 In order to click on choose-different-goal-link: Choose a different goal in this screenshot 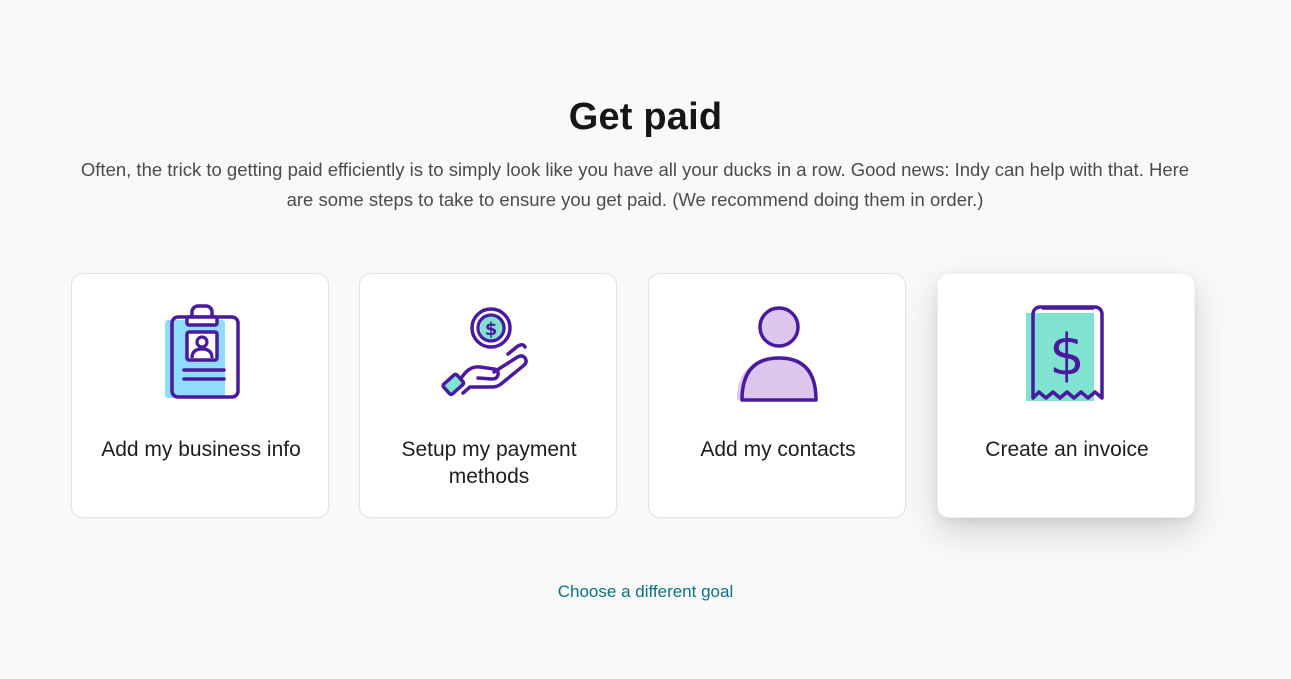, I will do `click(645, 592)`.